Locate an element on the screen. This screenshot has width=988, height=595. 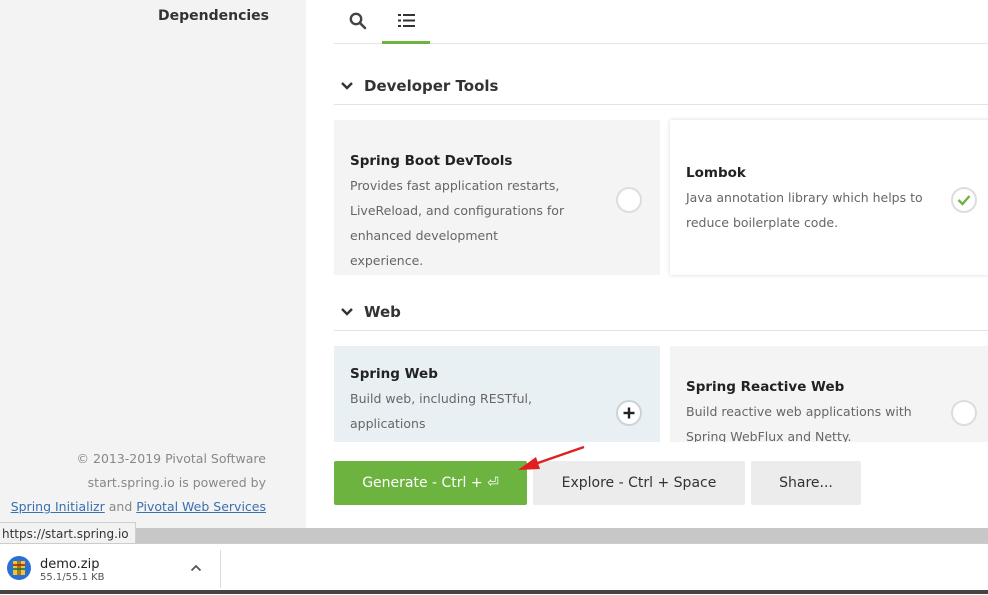
download-size: 55.1/55.1 KB is located at coordinates (72, 577).